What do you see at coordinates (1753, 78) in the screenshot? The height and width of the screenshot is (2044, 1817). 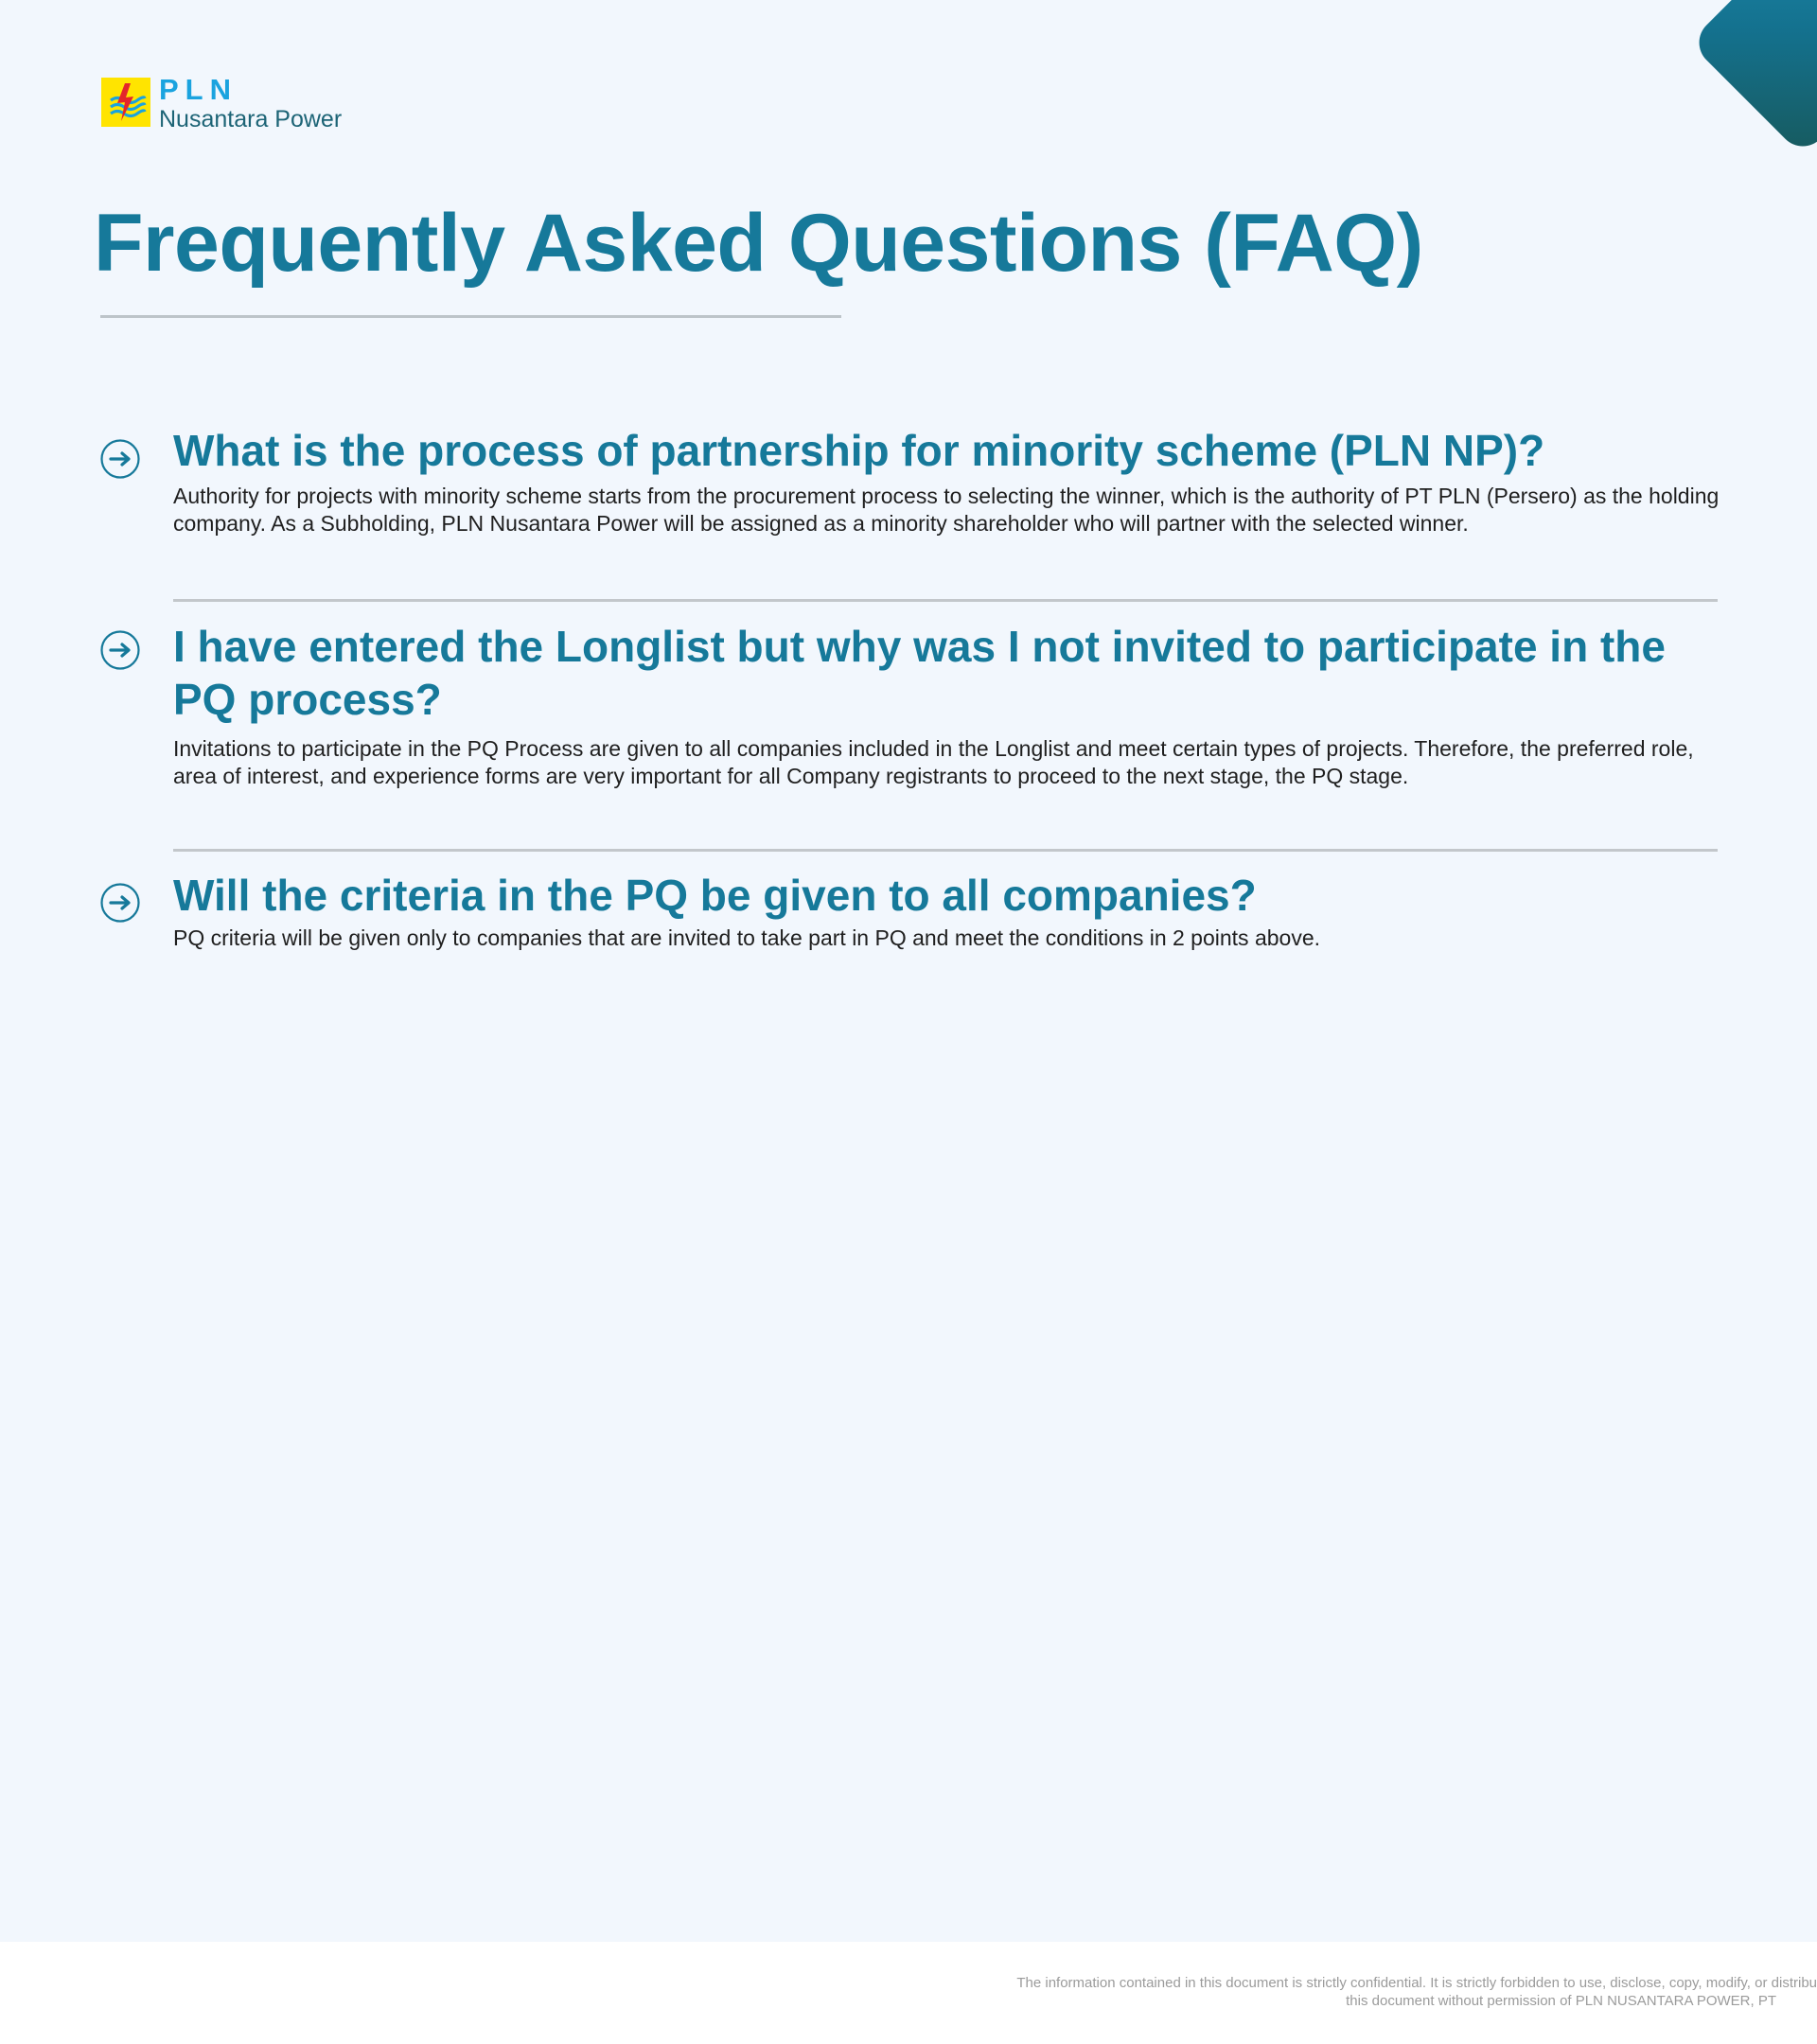 I see `corner-decoration` at bounding box center [1753, 78].